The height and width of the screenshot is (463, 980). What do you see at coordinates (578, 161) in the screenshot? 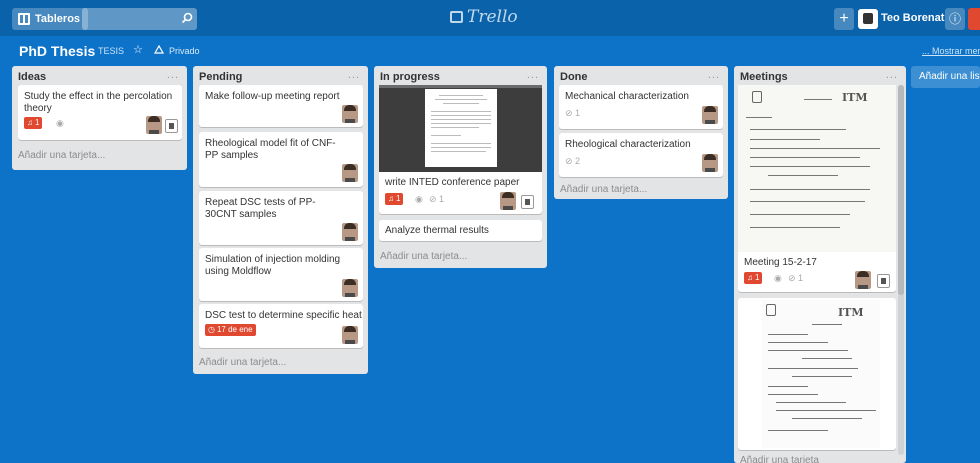
I see `attachment-count: 2` at bounding box center [578, 161].